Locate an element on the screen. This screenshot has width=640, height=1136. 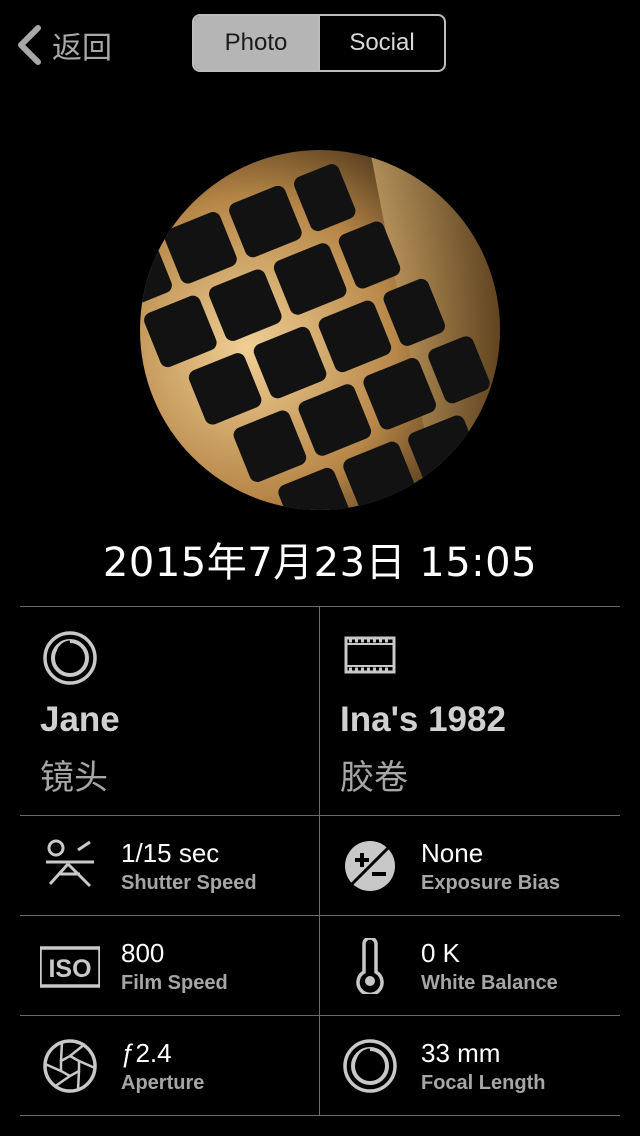
lens-icon is located at coordinates (70, 658).